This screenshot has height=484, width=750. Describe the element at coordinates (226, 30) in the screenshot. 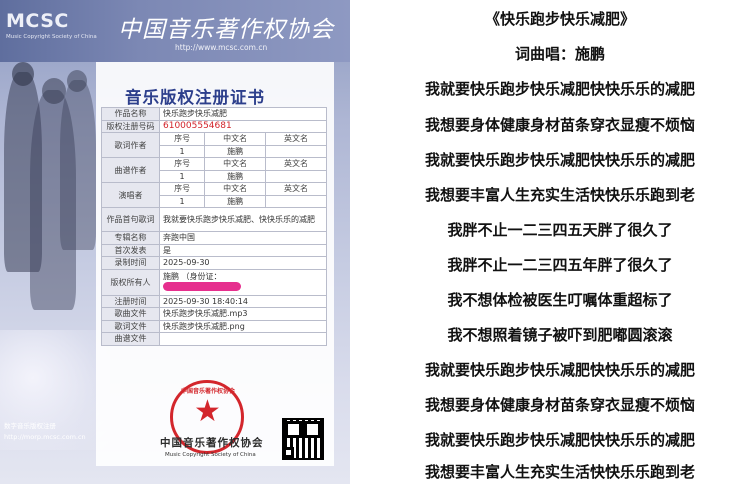

I see `society-calligraphy-title: 中国音乐著作权协会` at that location.